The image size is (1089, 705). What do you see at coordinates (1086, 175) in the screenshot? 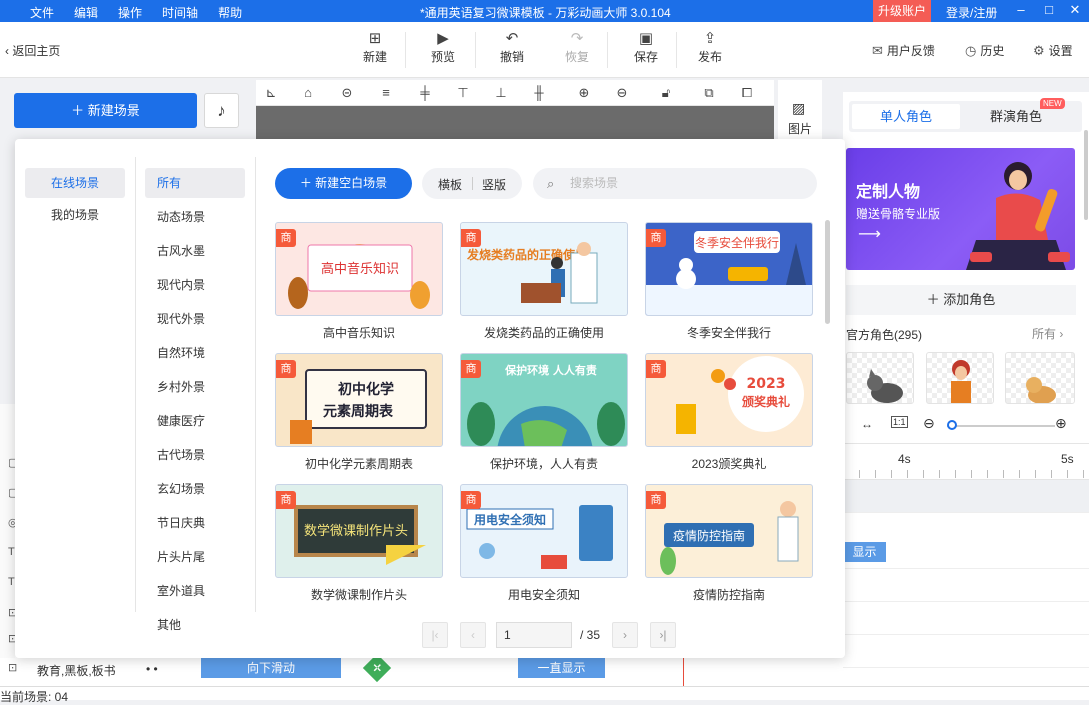
I see `panel-scrollbar` at bounding box center [1086, 175].